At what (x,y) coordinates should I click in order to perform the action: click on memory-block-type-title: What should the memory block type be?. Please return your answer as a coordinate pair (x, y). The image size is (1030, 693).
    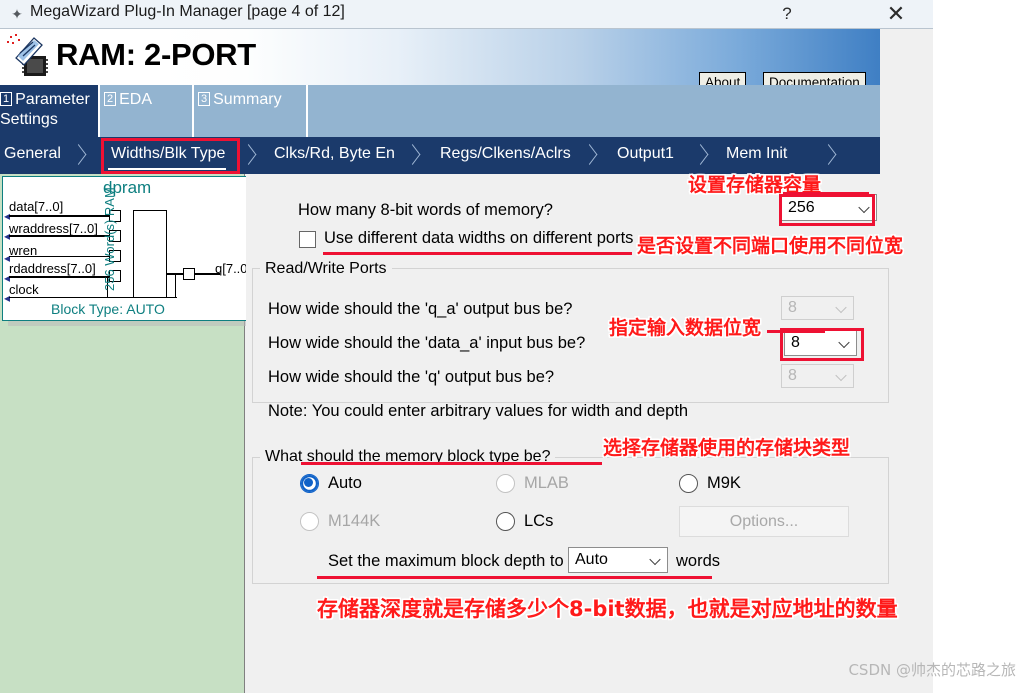
    Looking at the image, I should click on (408, 457).